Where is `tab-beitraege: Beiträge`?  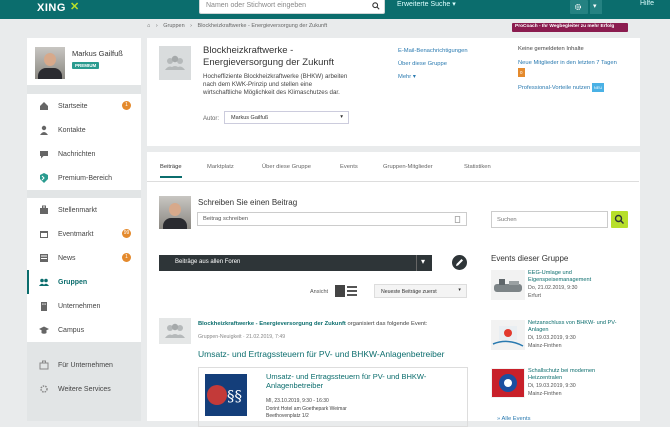 tab-beitraege: Beiträge is located at coordinates (171, 171).